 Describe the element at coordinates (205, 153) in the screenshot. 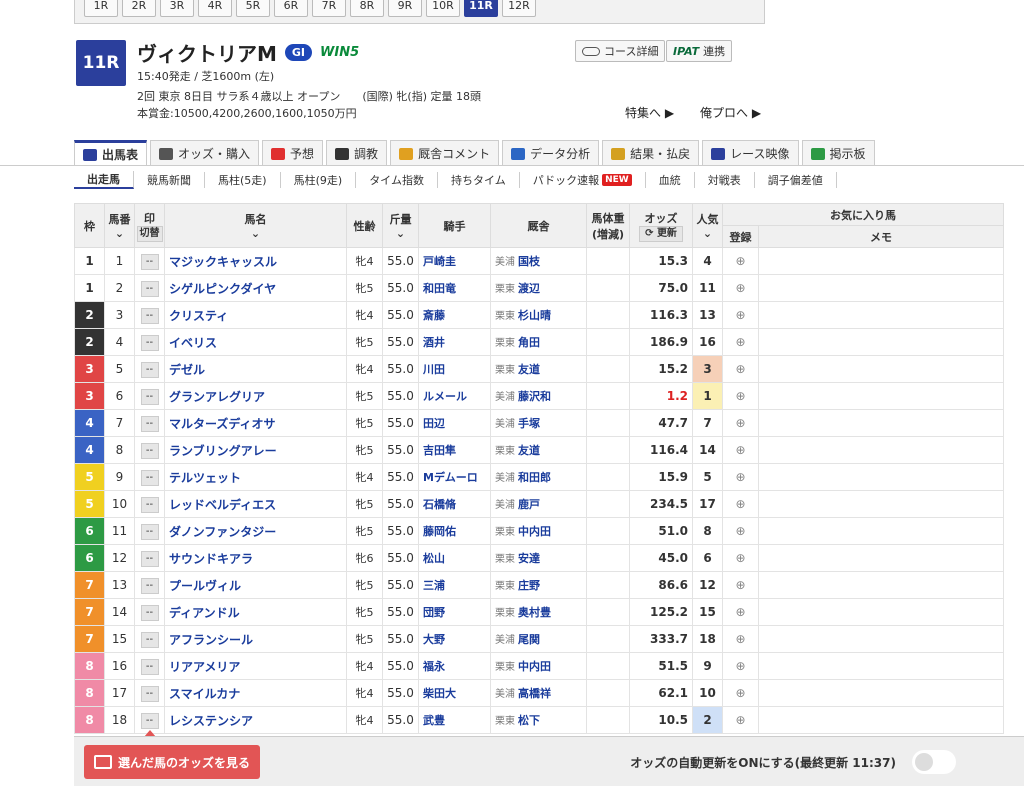

I see `tab-odds-buy: オッズ・購入` at that location.